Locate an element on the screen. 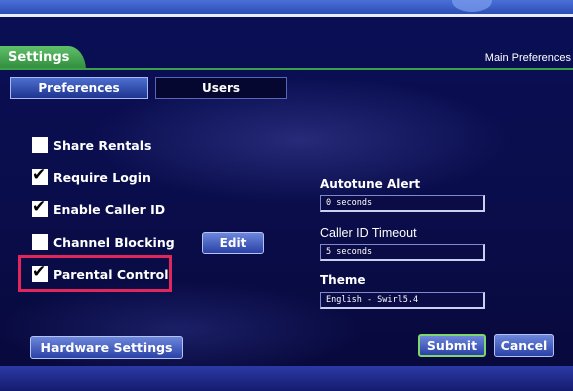  option-channel-blocking: Channel Blocking is located at coordinates (103, 242).